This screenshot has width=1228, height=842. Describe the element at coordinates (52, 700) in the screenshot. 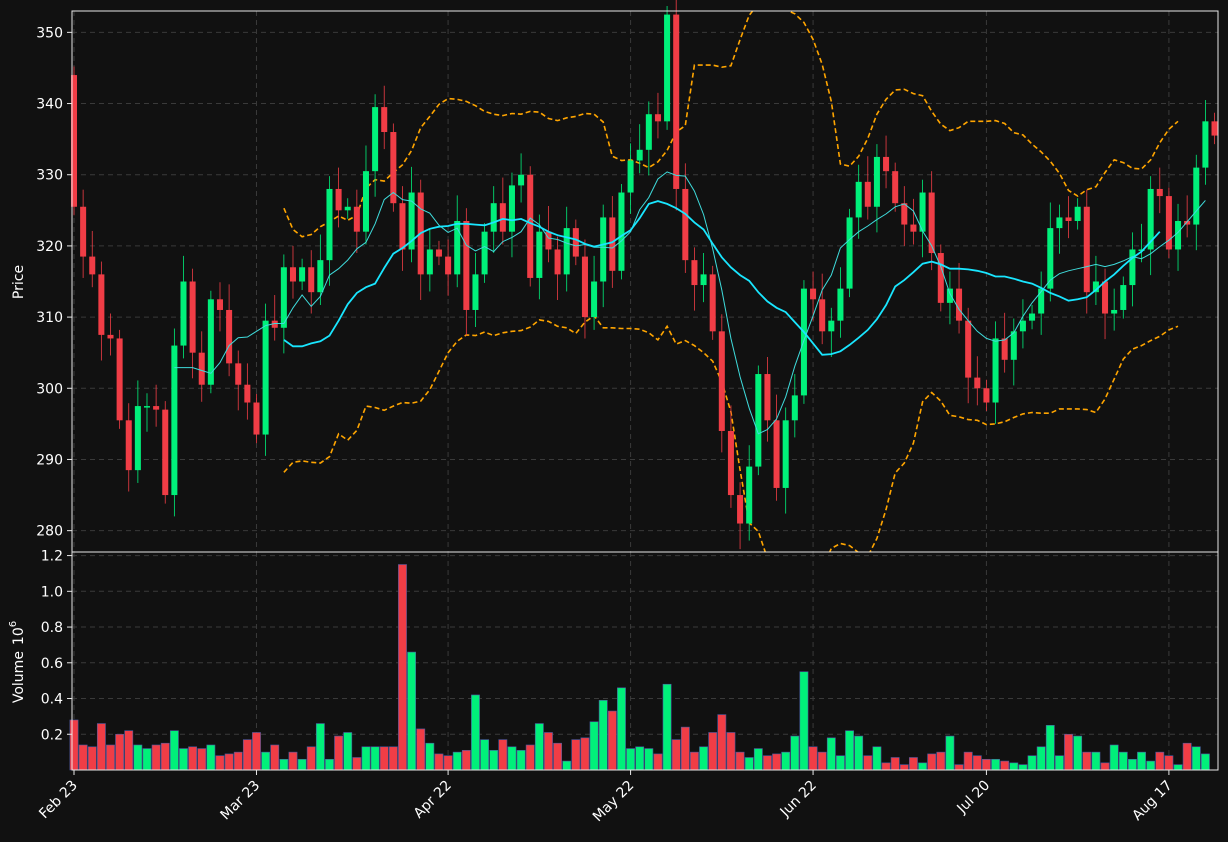

I see `volume-tick-label: 0.4` at that location.